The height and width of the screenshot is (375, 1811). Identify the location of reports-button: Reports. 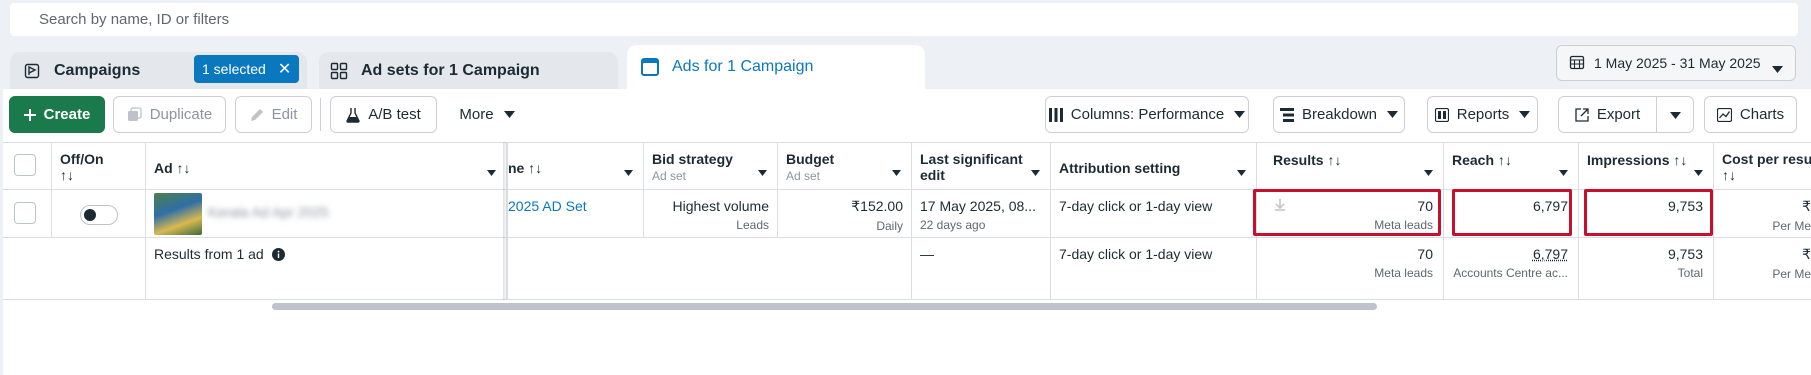
(1482, 114).